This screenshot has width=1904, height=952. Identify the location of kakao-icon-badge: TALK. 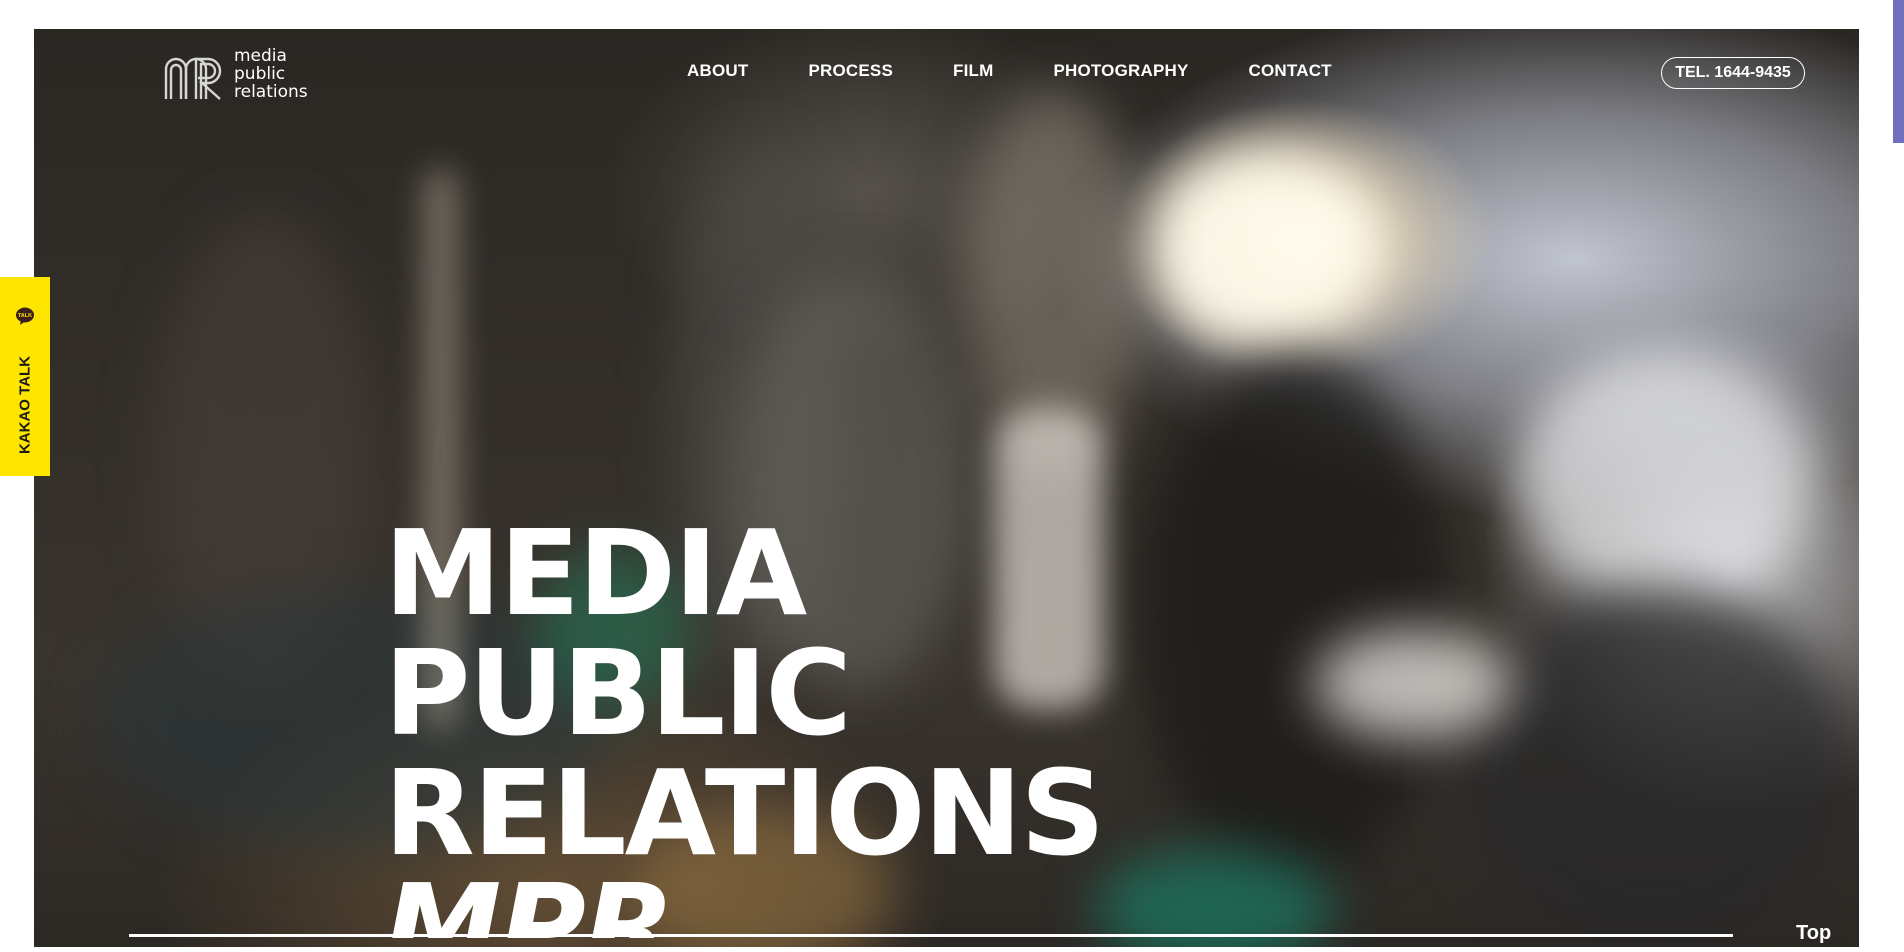
(25, 316).